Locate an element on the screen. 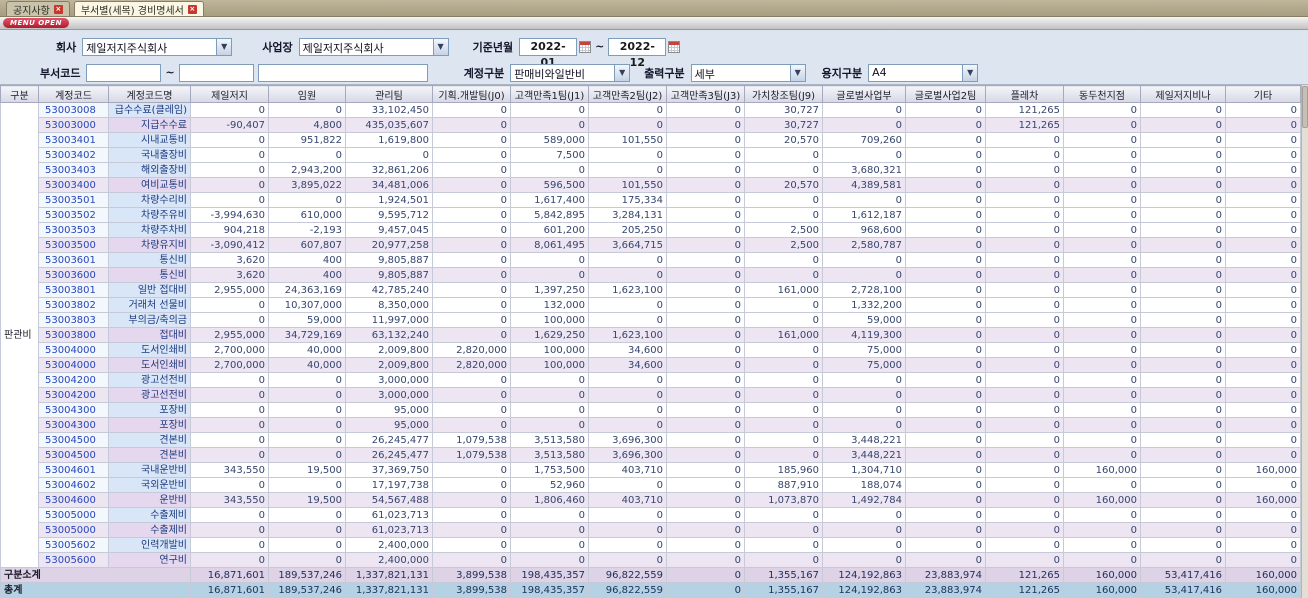 The height and width of the screenshot is (598, 1308). worksite-select: 제일저지주식회사 ▼ is located at coordinates (373, 46).